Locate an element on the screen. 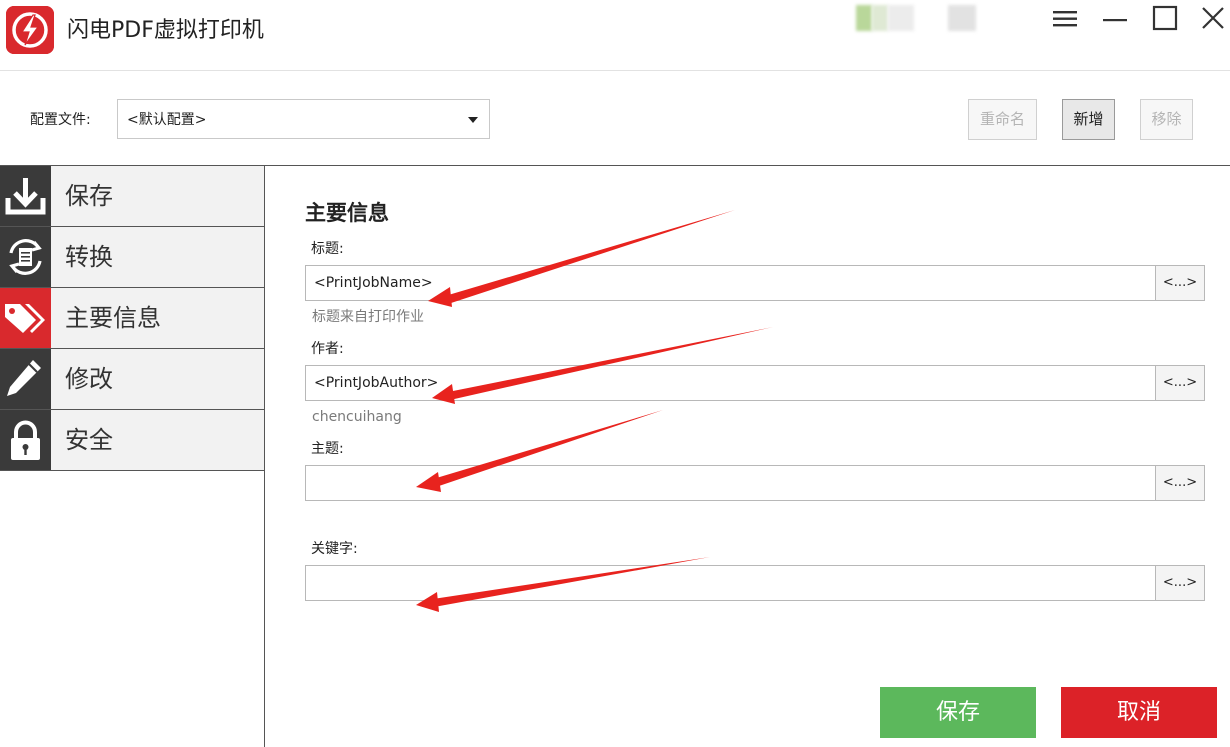 The image size is (1230, 747). maximize-button is located at coordinates (1165, 19).